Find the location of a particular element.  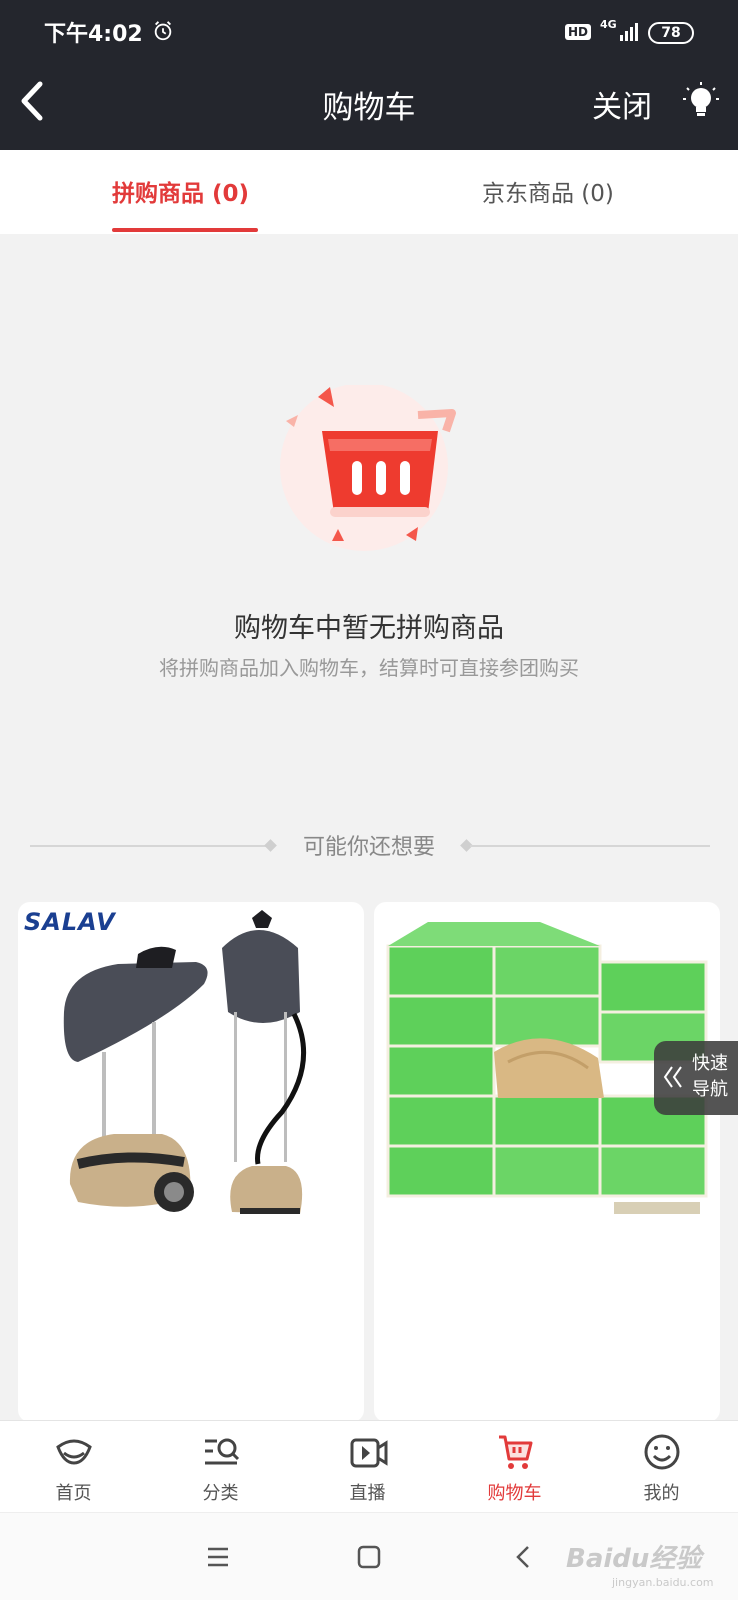

tab-category-label: 分类 is located at coordinates (220, 1493).